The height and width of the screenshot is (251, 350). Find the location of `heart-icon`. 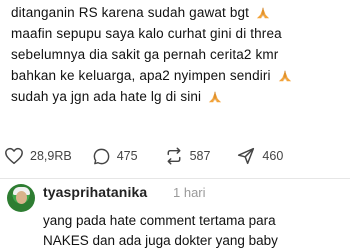

heart-icon is located at coordinates (14, 156).